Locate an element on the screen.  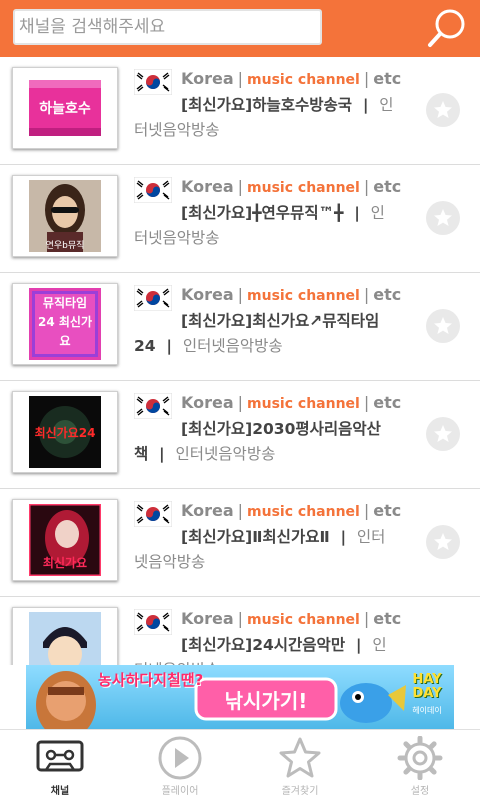
channel-title: [최신가요]Ⅱ최신가요Ⅱ is located at coordinates (255, 537).